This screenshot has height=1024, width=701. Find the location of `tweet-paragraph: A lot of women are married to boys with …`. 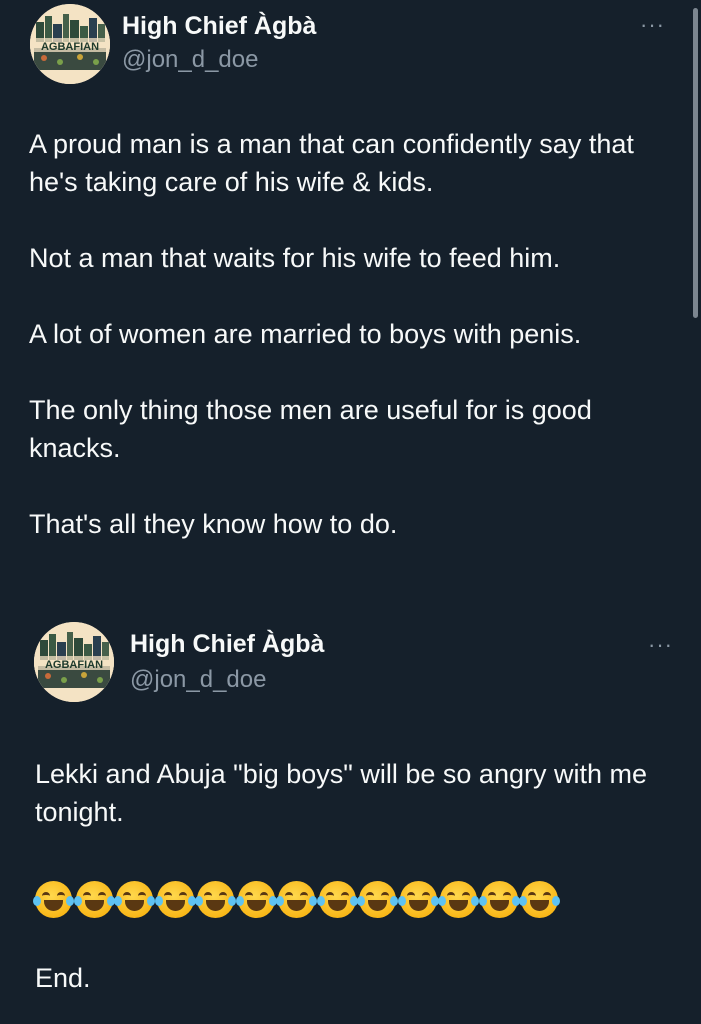

tweet-paragraph: A lot of women are married to boys with … is located at coordinates (305, 334).